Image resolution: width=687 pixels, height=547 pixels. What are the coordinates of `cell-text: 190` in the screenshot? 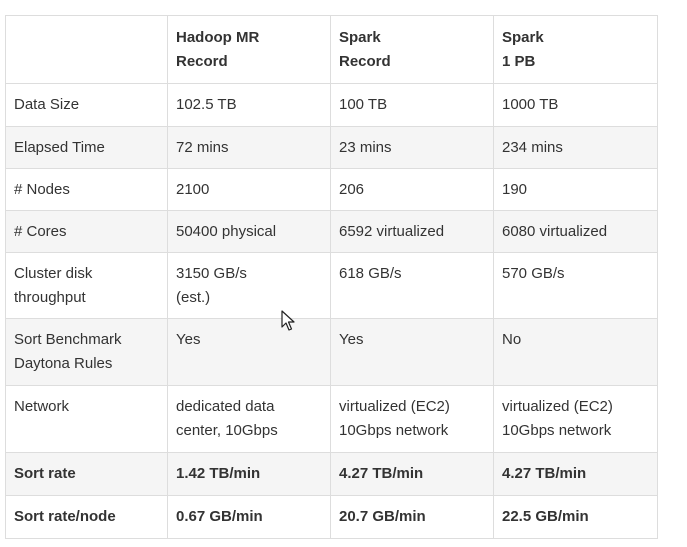 It's located at (515, 189).